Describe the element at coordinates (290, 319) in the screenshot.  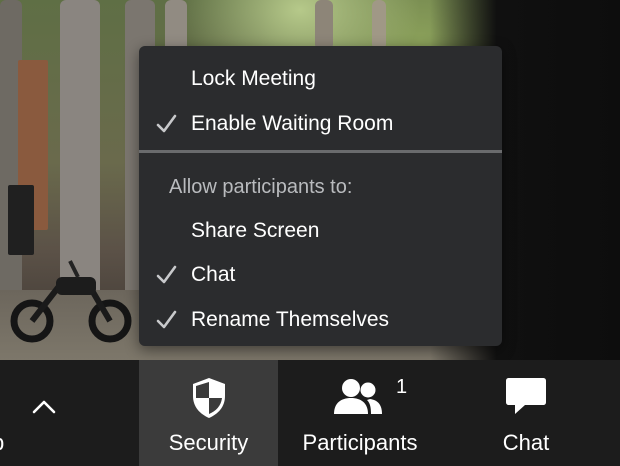
I see `menu-item-label: Rename Themselves` at that location.